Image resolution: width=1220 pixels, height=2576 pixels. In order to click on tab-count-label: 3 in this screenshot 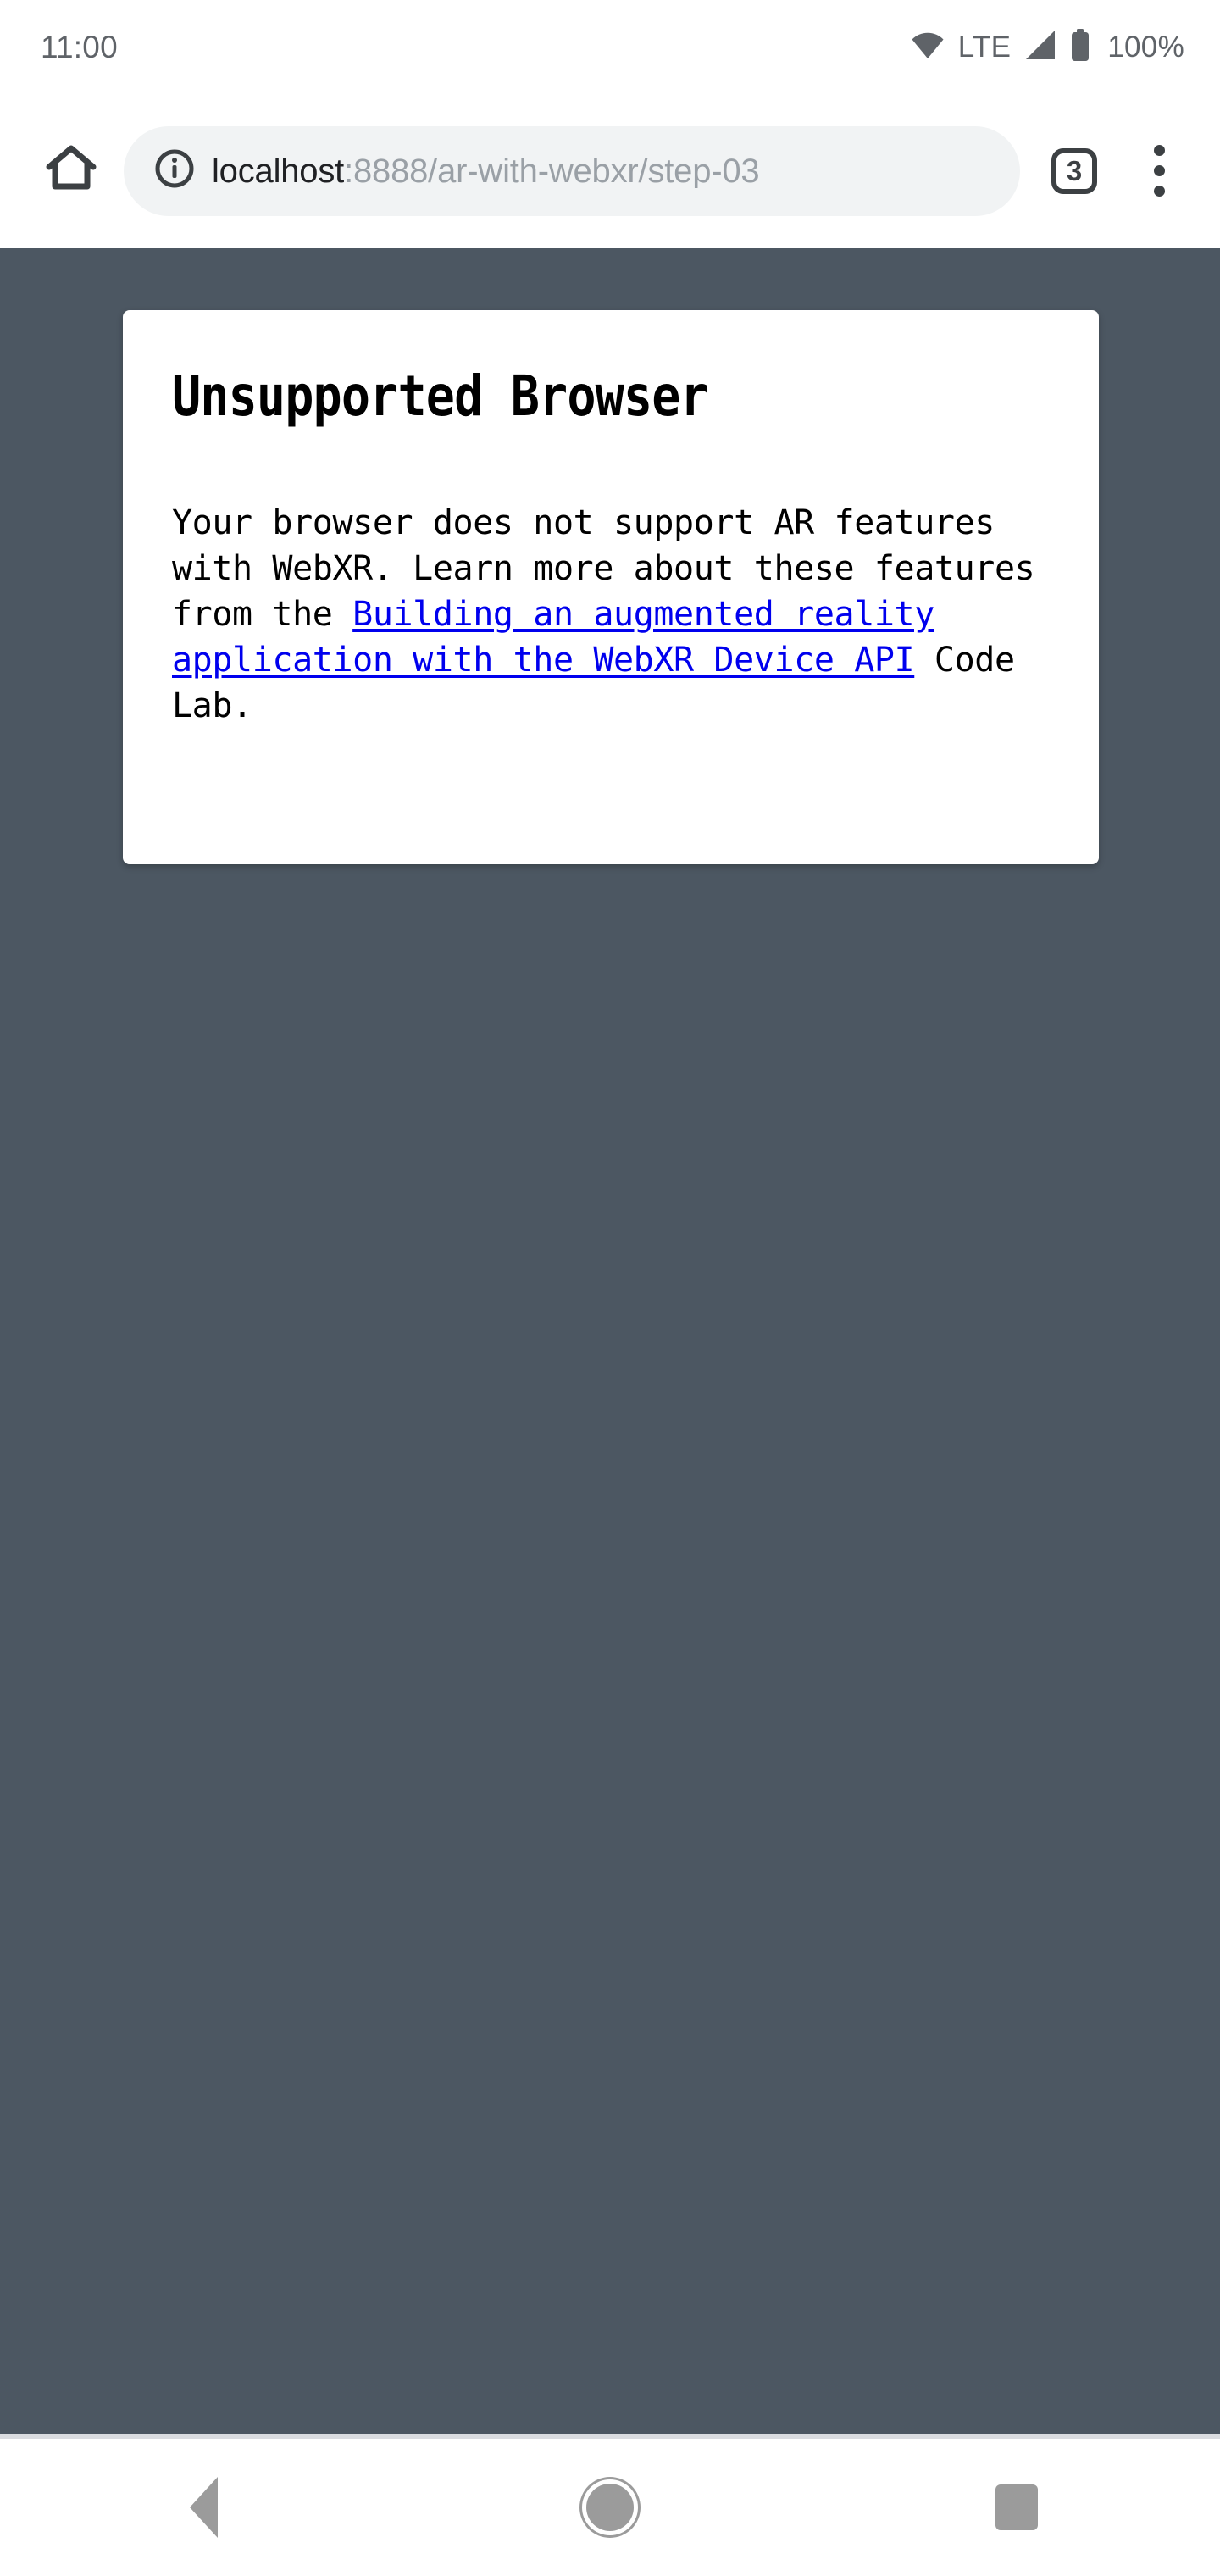, I will do `click(1074, 170)`.